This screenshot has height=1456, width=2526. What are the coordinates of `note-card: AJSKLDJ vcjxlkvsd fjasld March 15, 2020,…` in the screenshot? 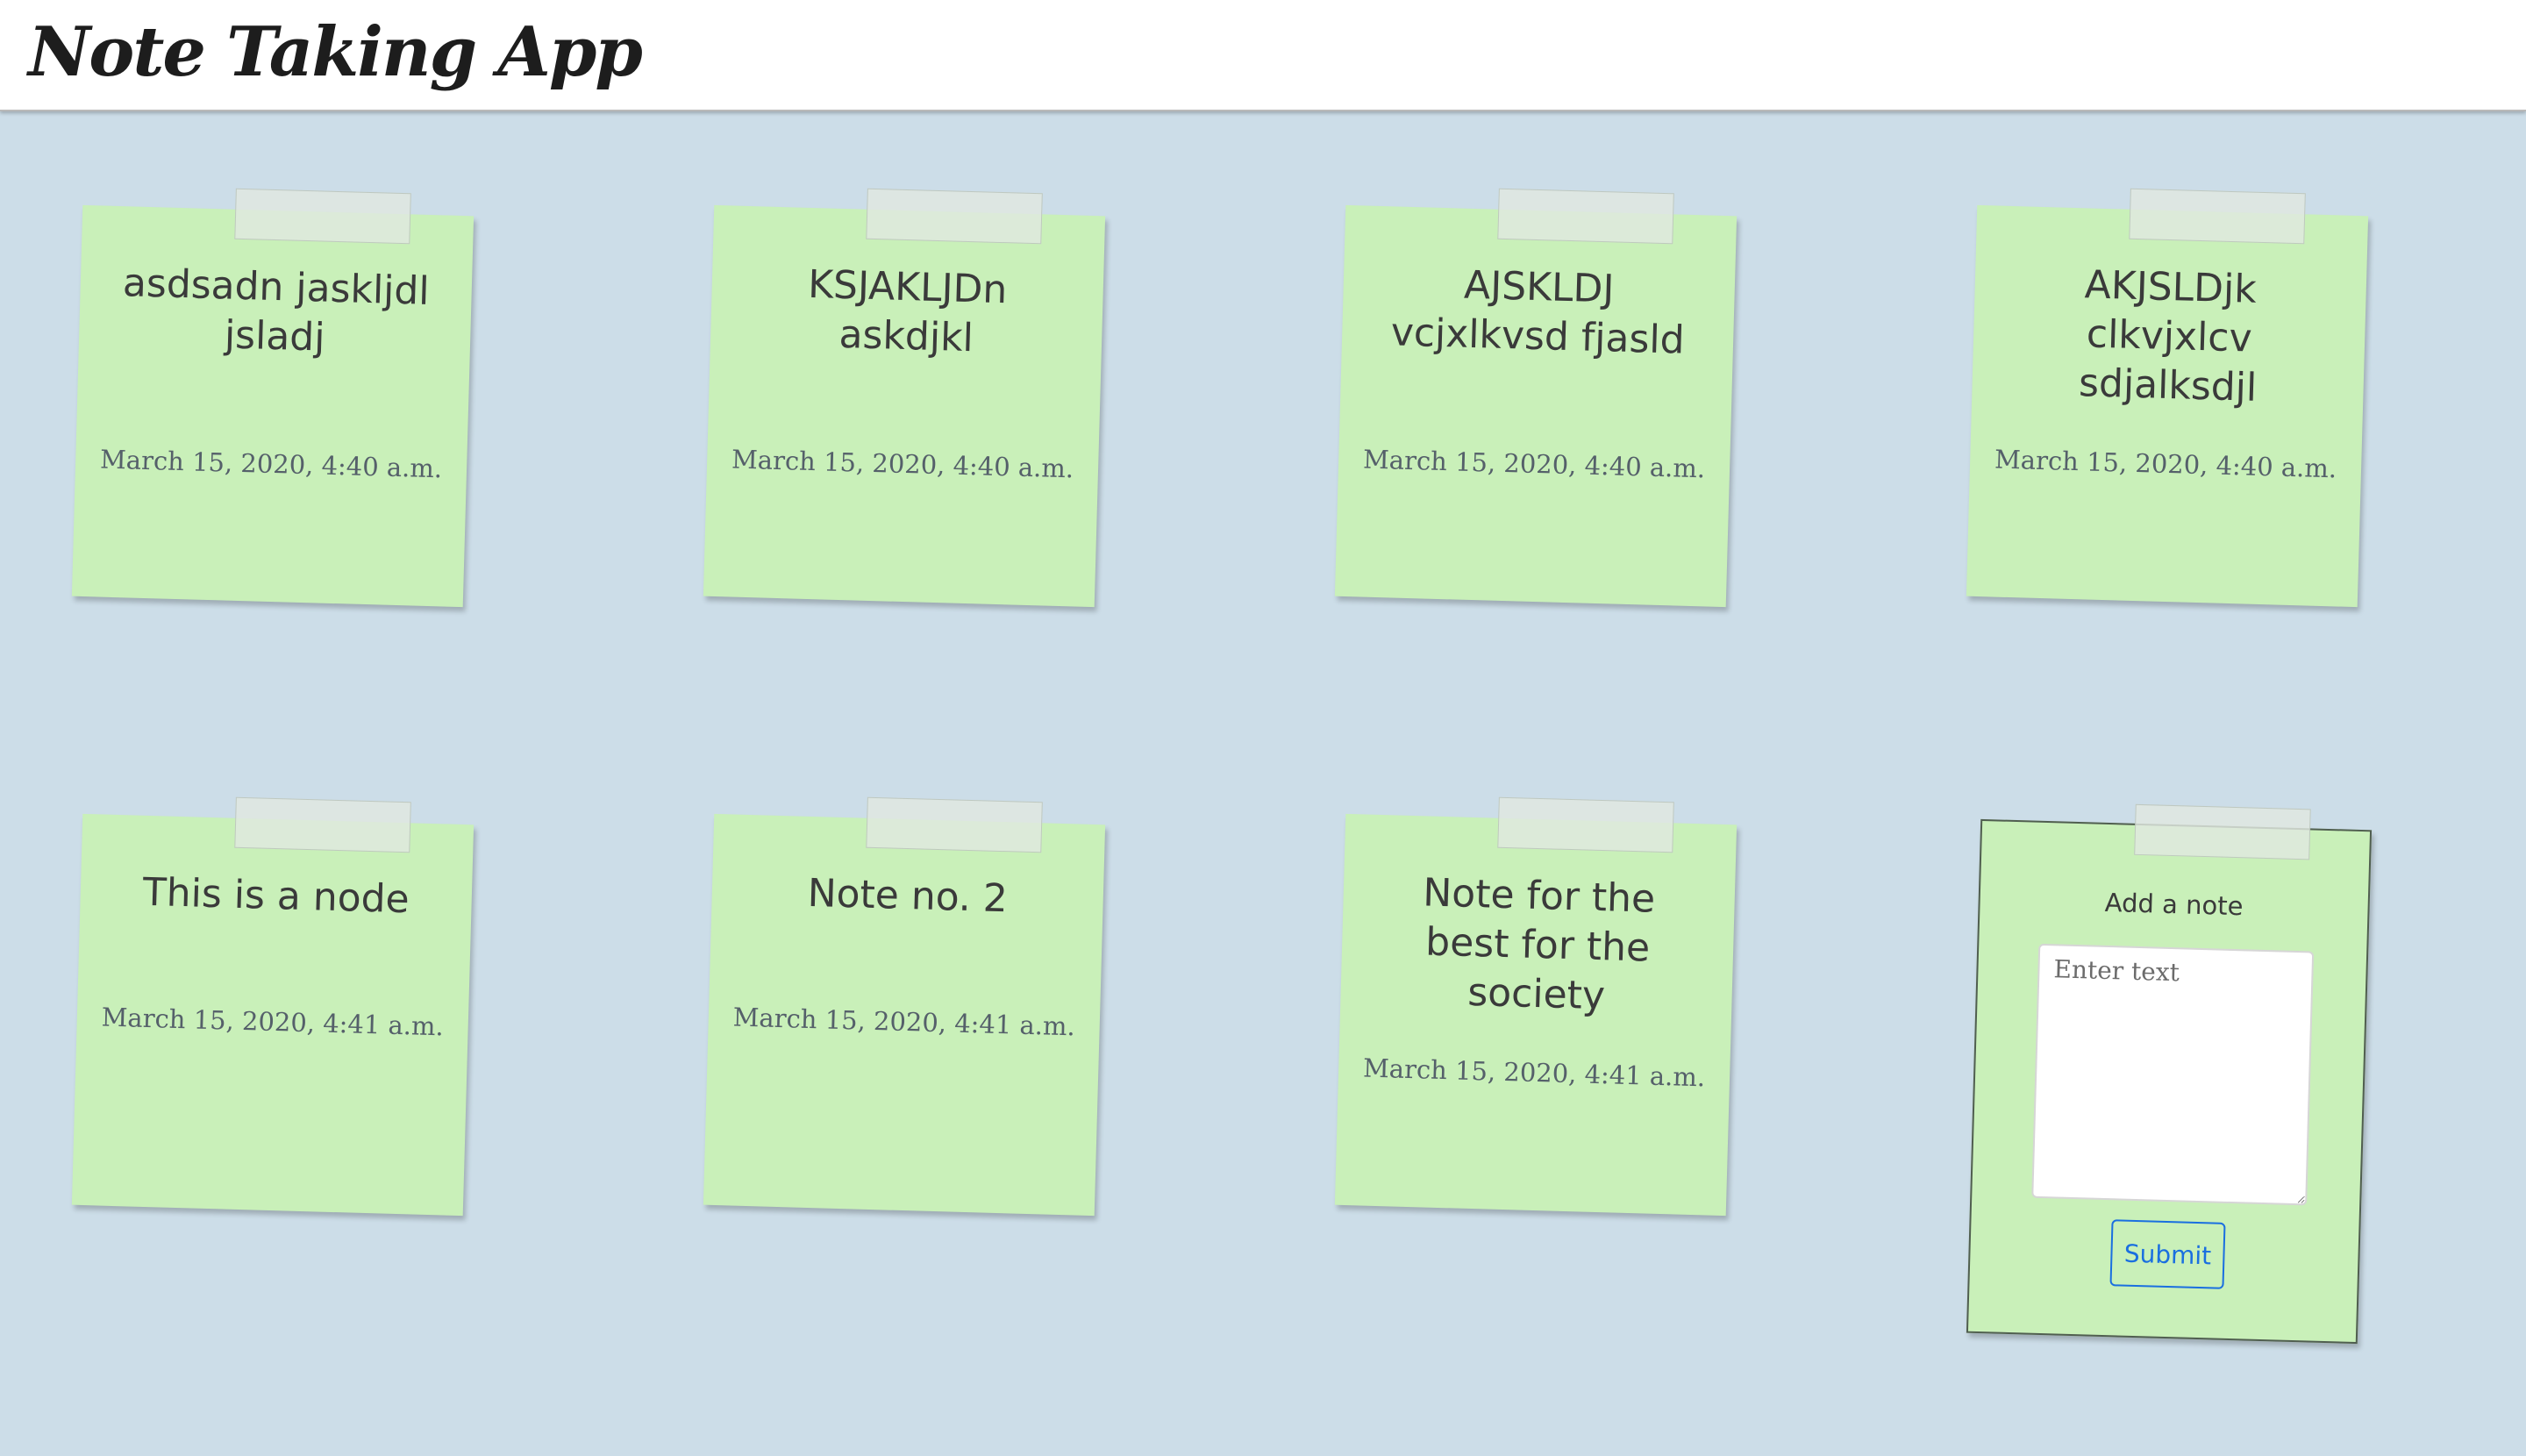 It's located at (1536, 398).